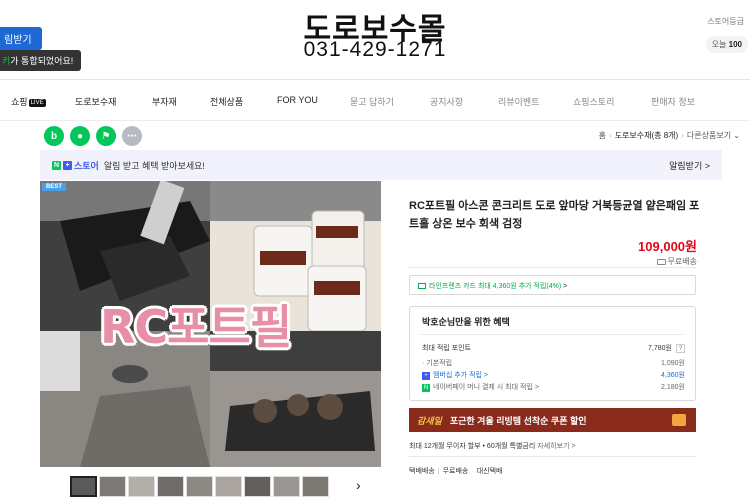 Image resolution: width=750 pixels, height=500 pixels. I want to click on share-row: b ● ⚑ ⋯, so click(93, 136).